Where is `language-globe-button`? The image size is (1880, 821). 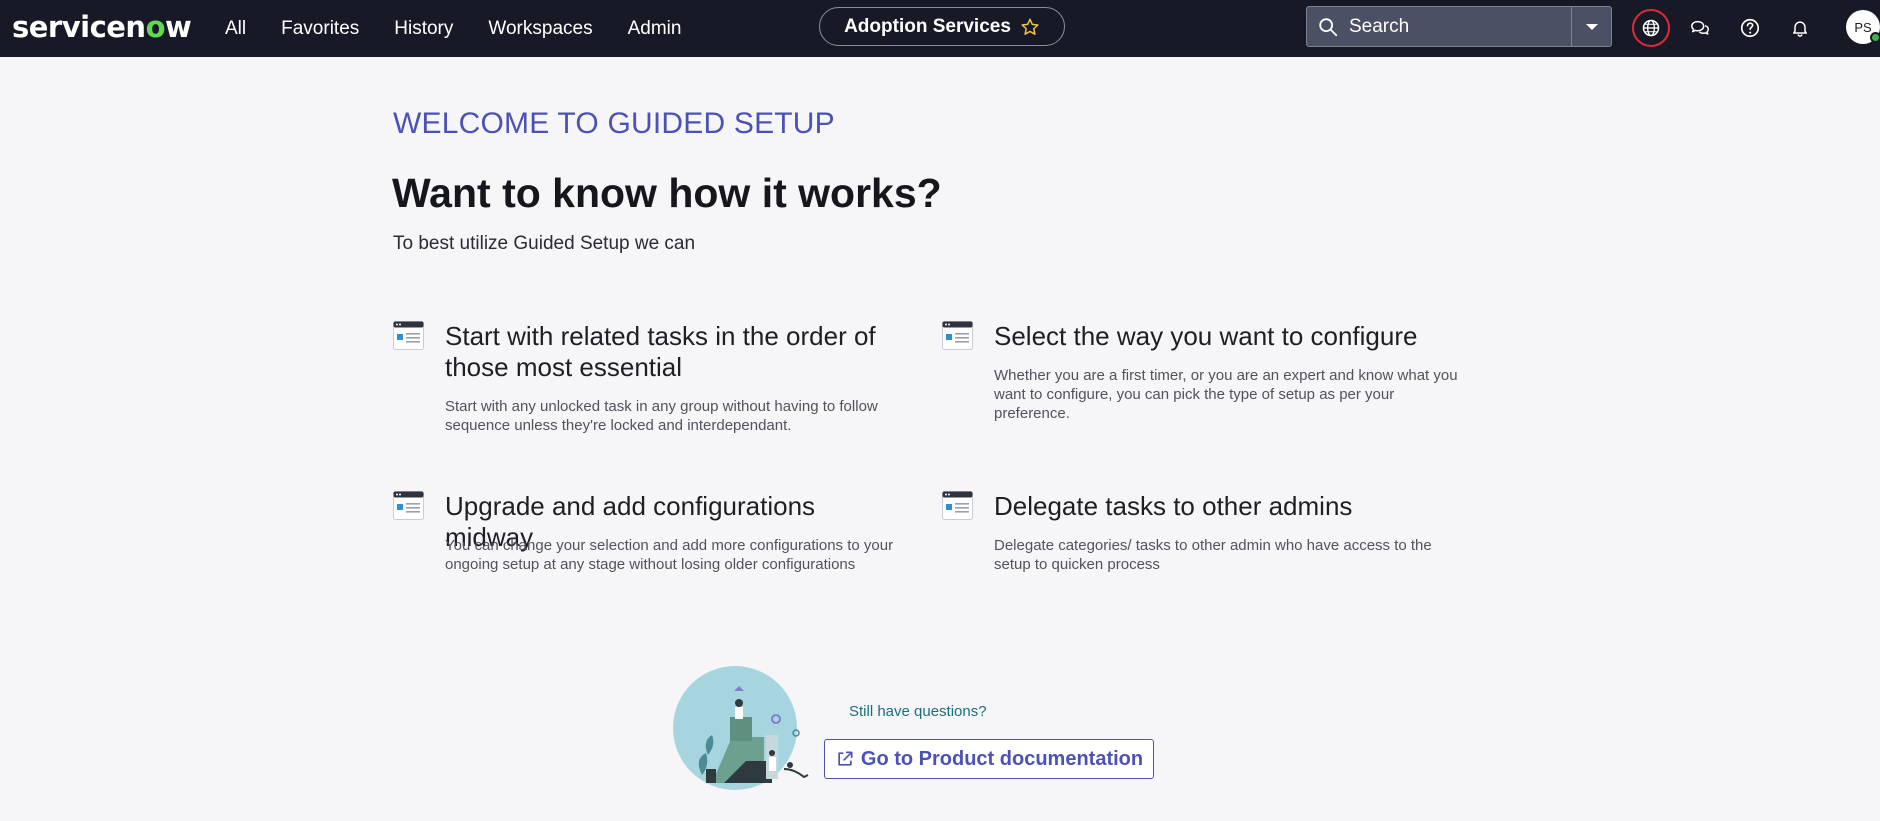 language-globe-button is located at coordinates (1651, 28).